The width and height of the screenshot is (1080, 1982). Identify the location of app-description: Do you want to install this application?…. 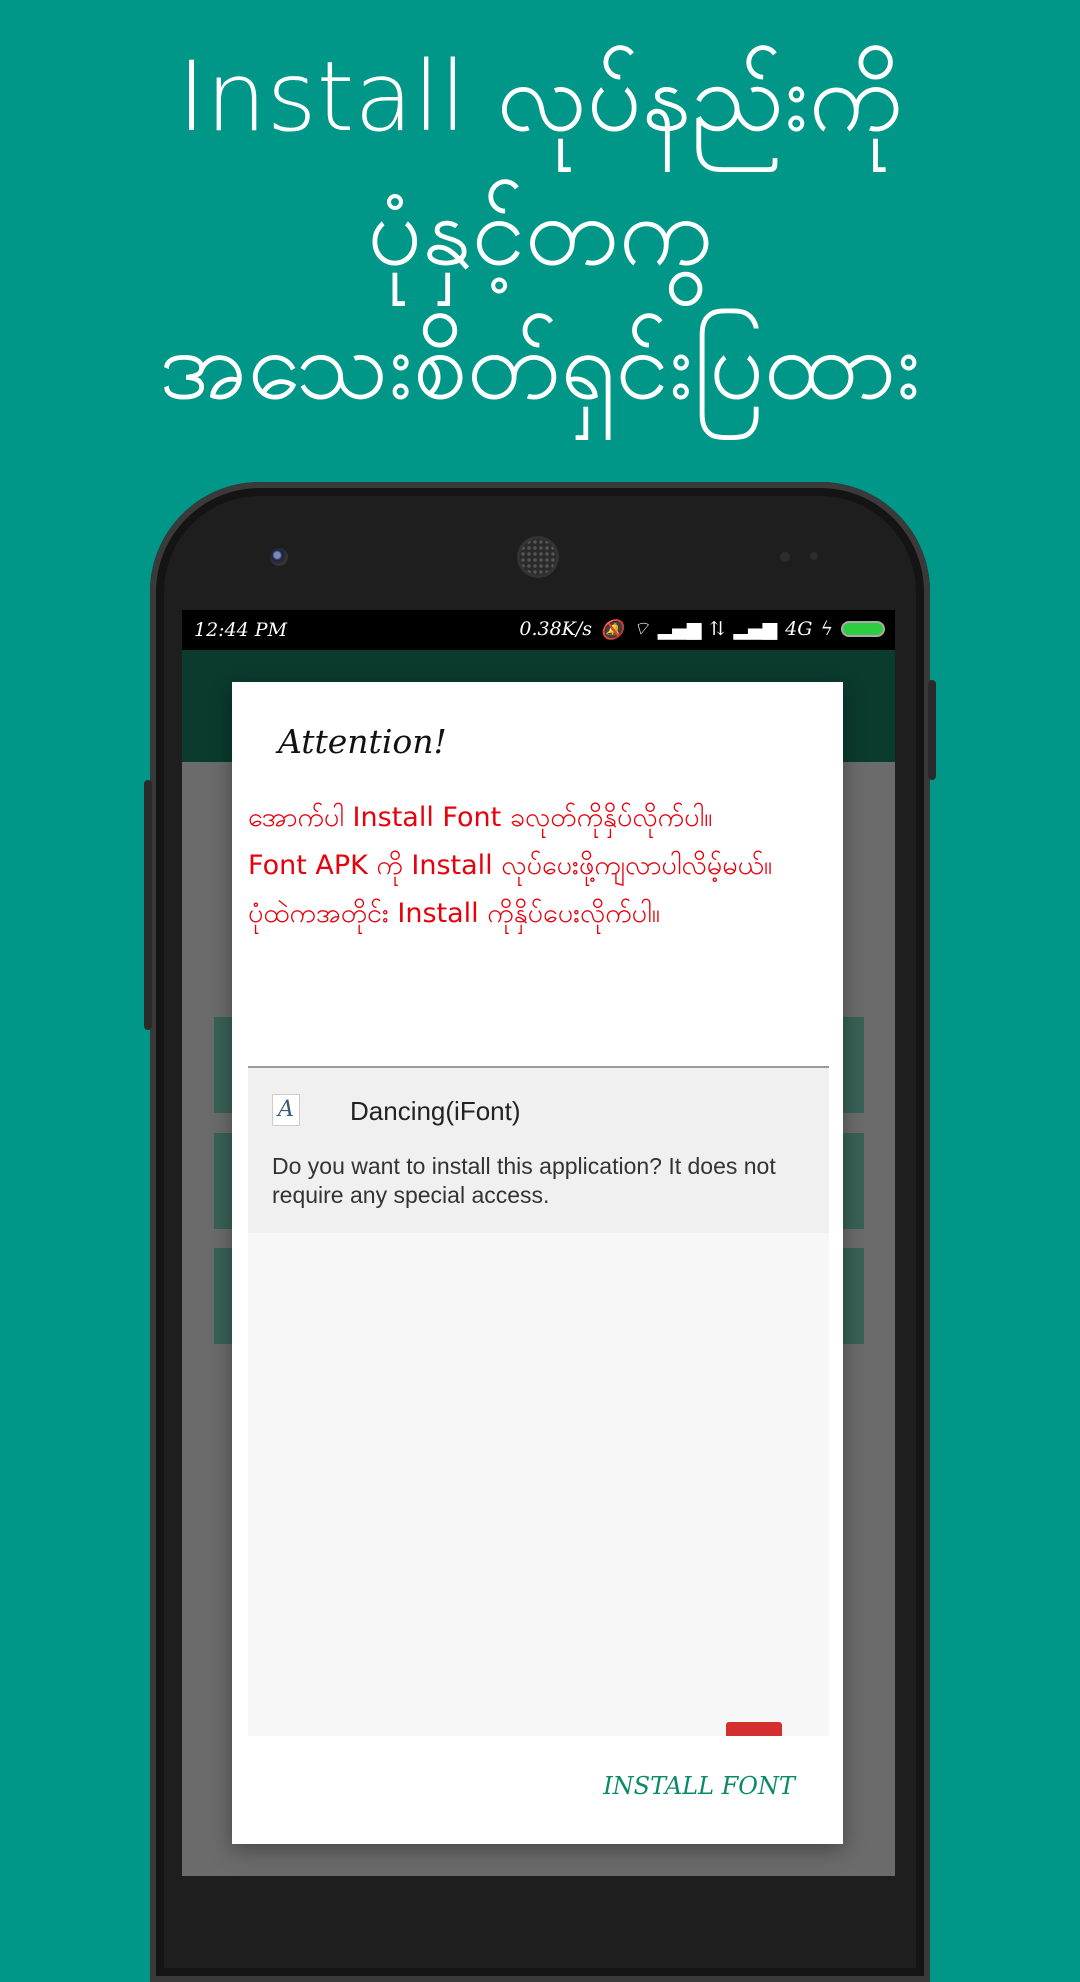
(524, 1180).